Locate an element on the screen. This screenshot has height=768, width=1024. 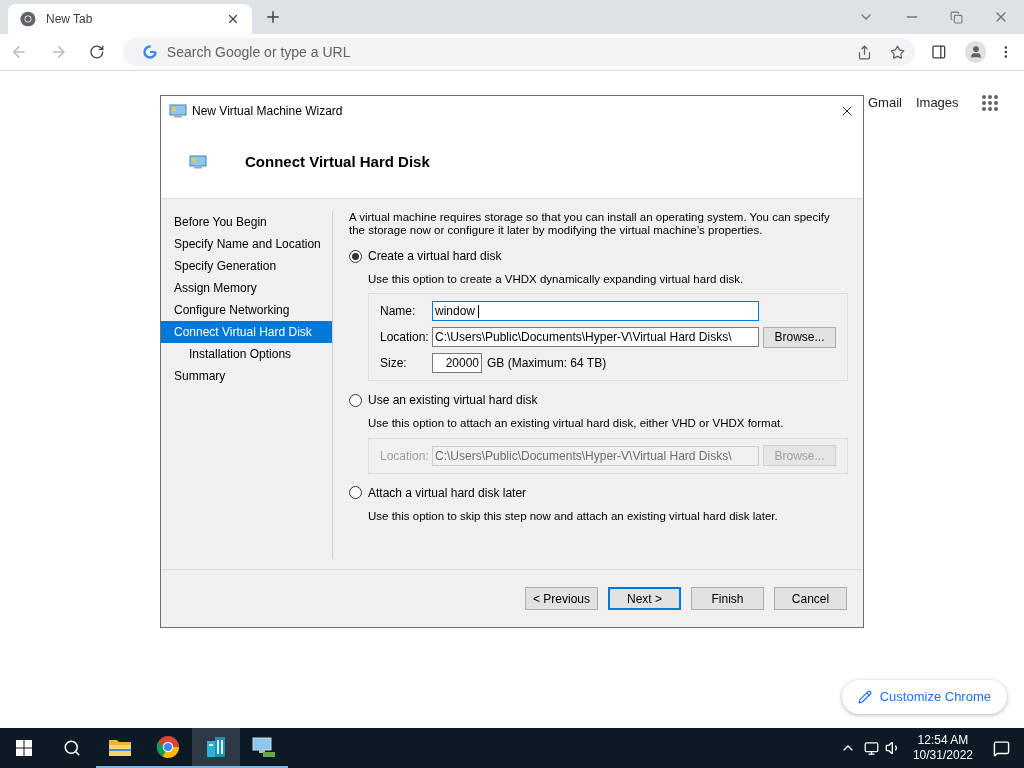
size-unit-text: GB (Maximum: 64 TB) is located at coordinates (547, 364).